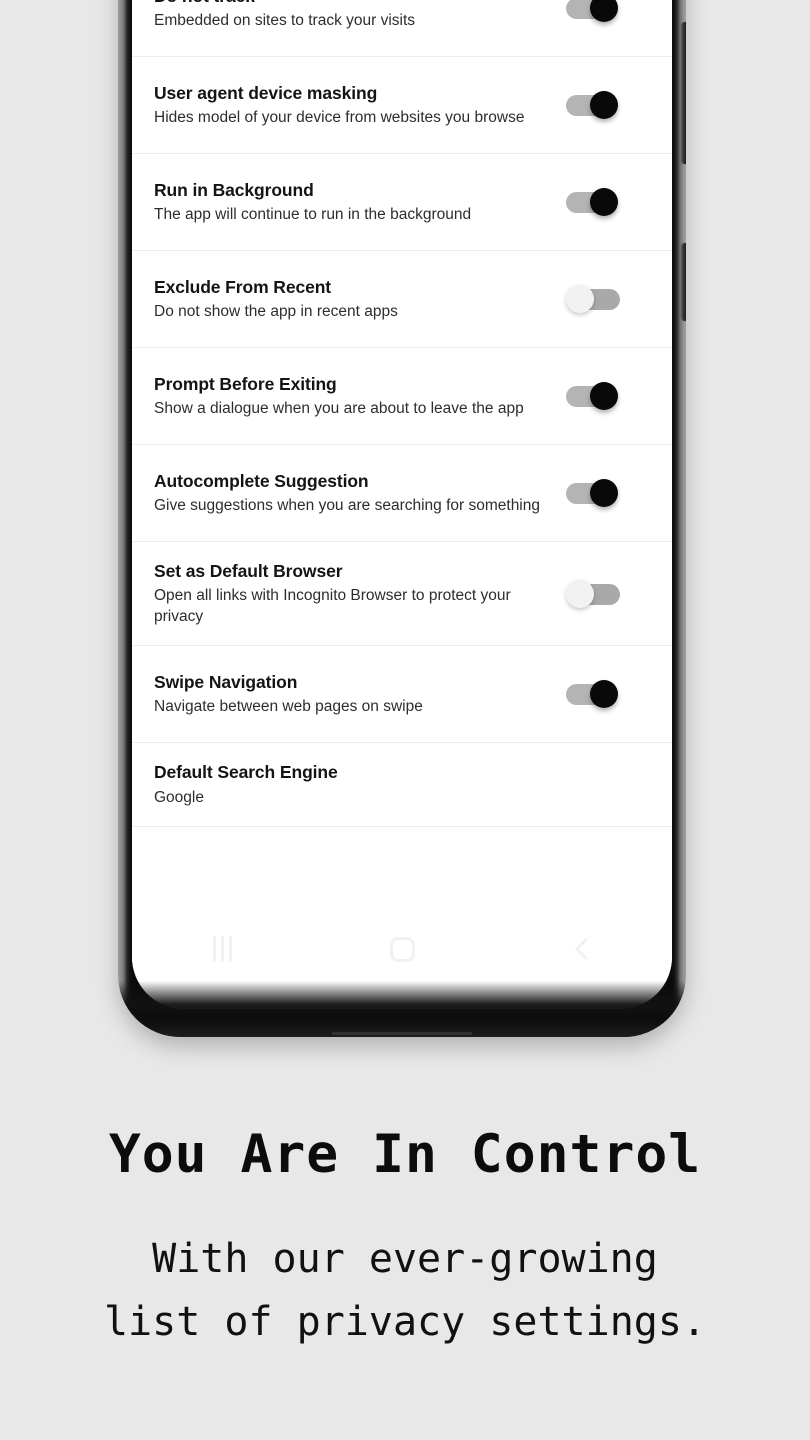  I want to click on setting-title: Set as Default Browser, so click(248, 571).